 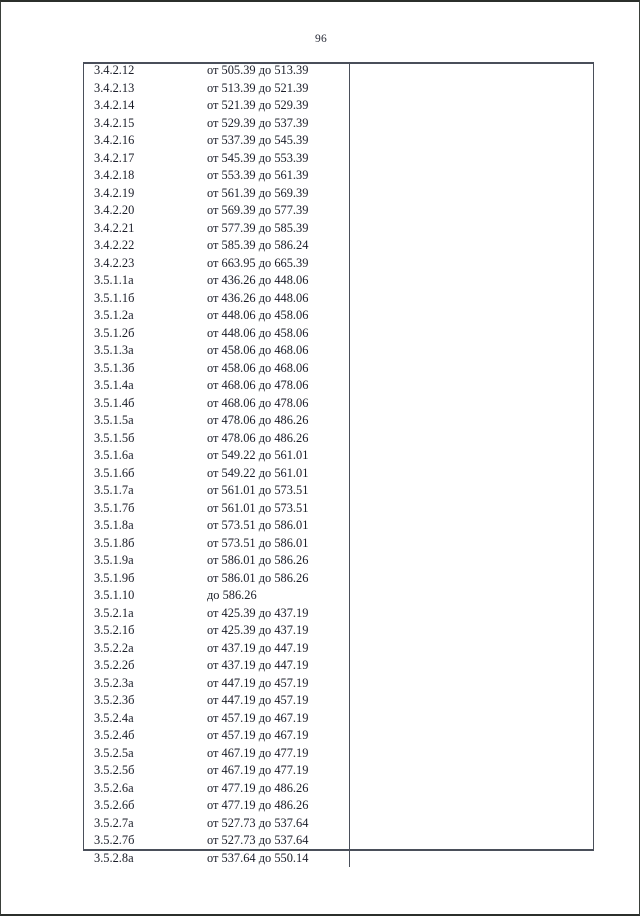 I want to click on table-row: 3.5.1.2б от 448.06 до 458.06, so click(x=339, y=333).